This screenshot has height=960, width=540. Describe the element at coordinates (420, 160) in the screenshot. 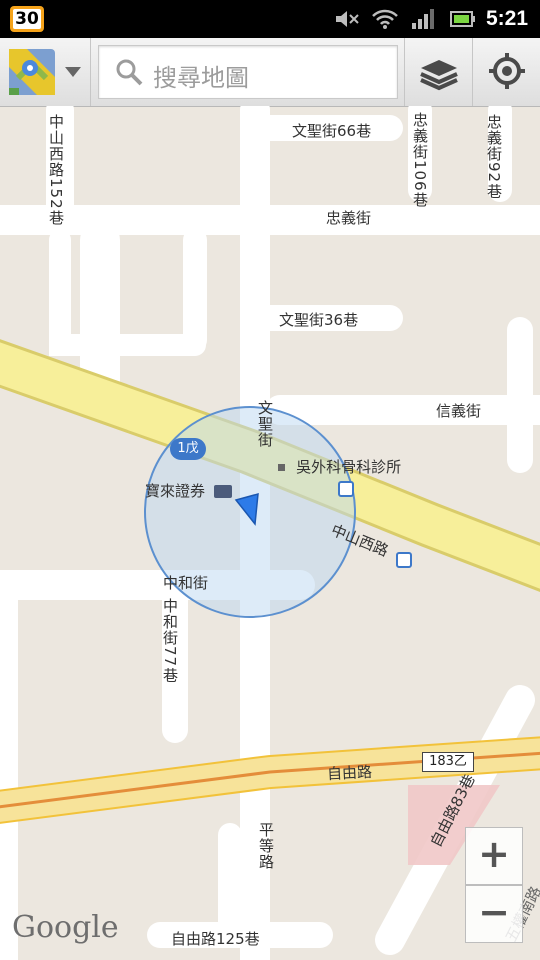

I see `street-label: 忠義街106巷` at that location.